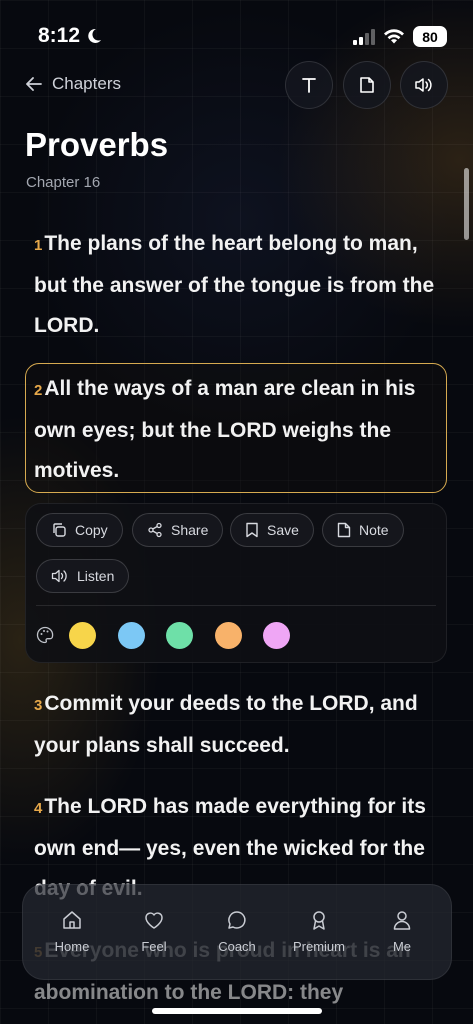  I want to click on highlight-orange-swatch, so click(228, 635).